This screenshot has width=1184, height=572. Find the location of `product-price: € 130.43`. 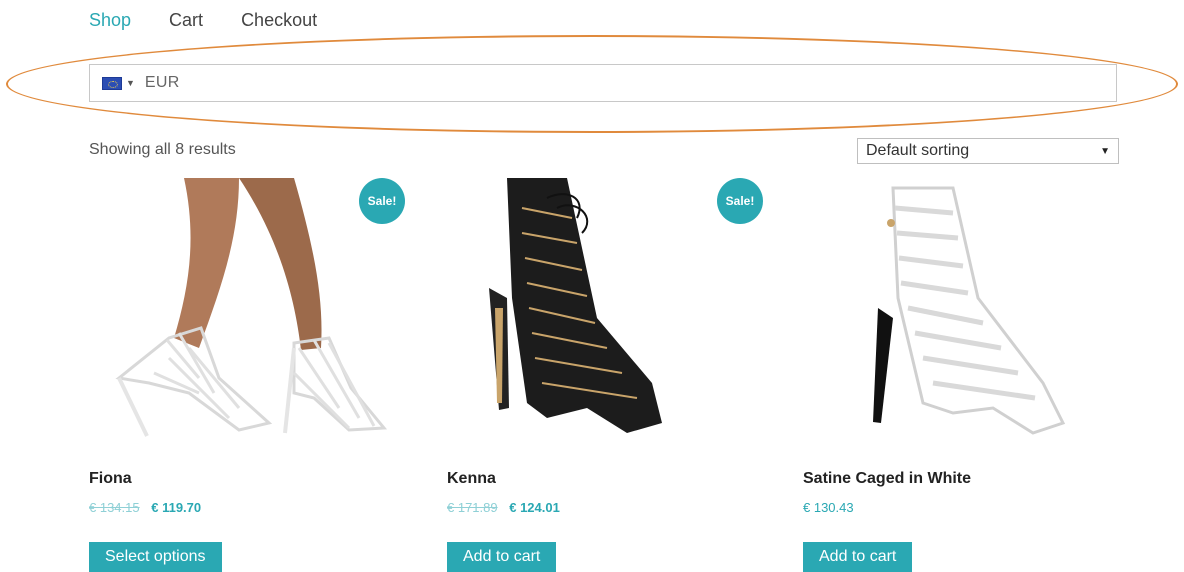

product-price: € 130.43 is located at coordinates (828, 507).